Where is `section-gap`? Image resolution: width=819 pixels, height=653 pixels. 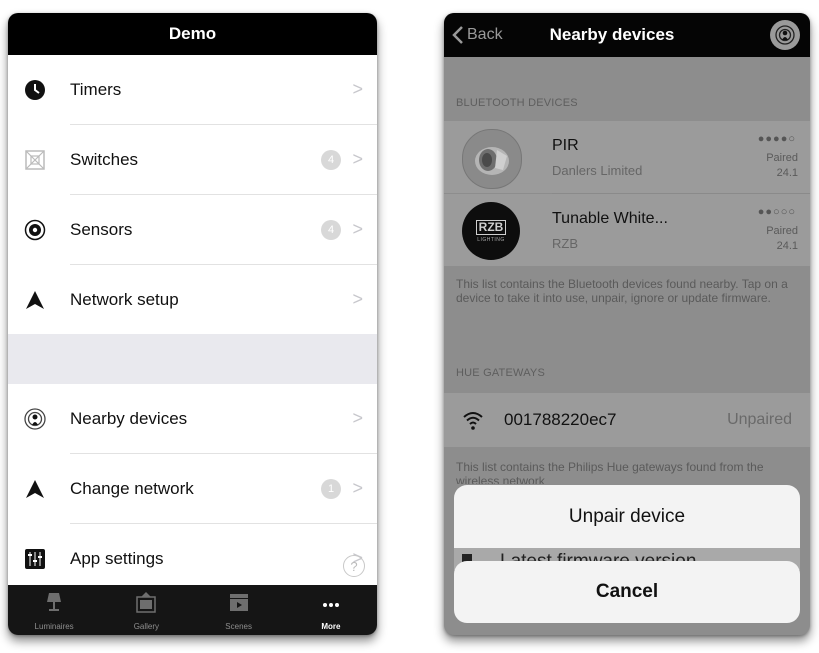 section-gap is located at coordinates (192, 359).